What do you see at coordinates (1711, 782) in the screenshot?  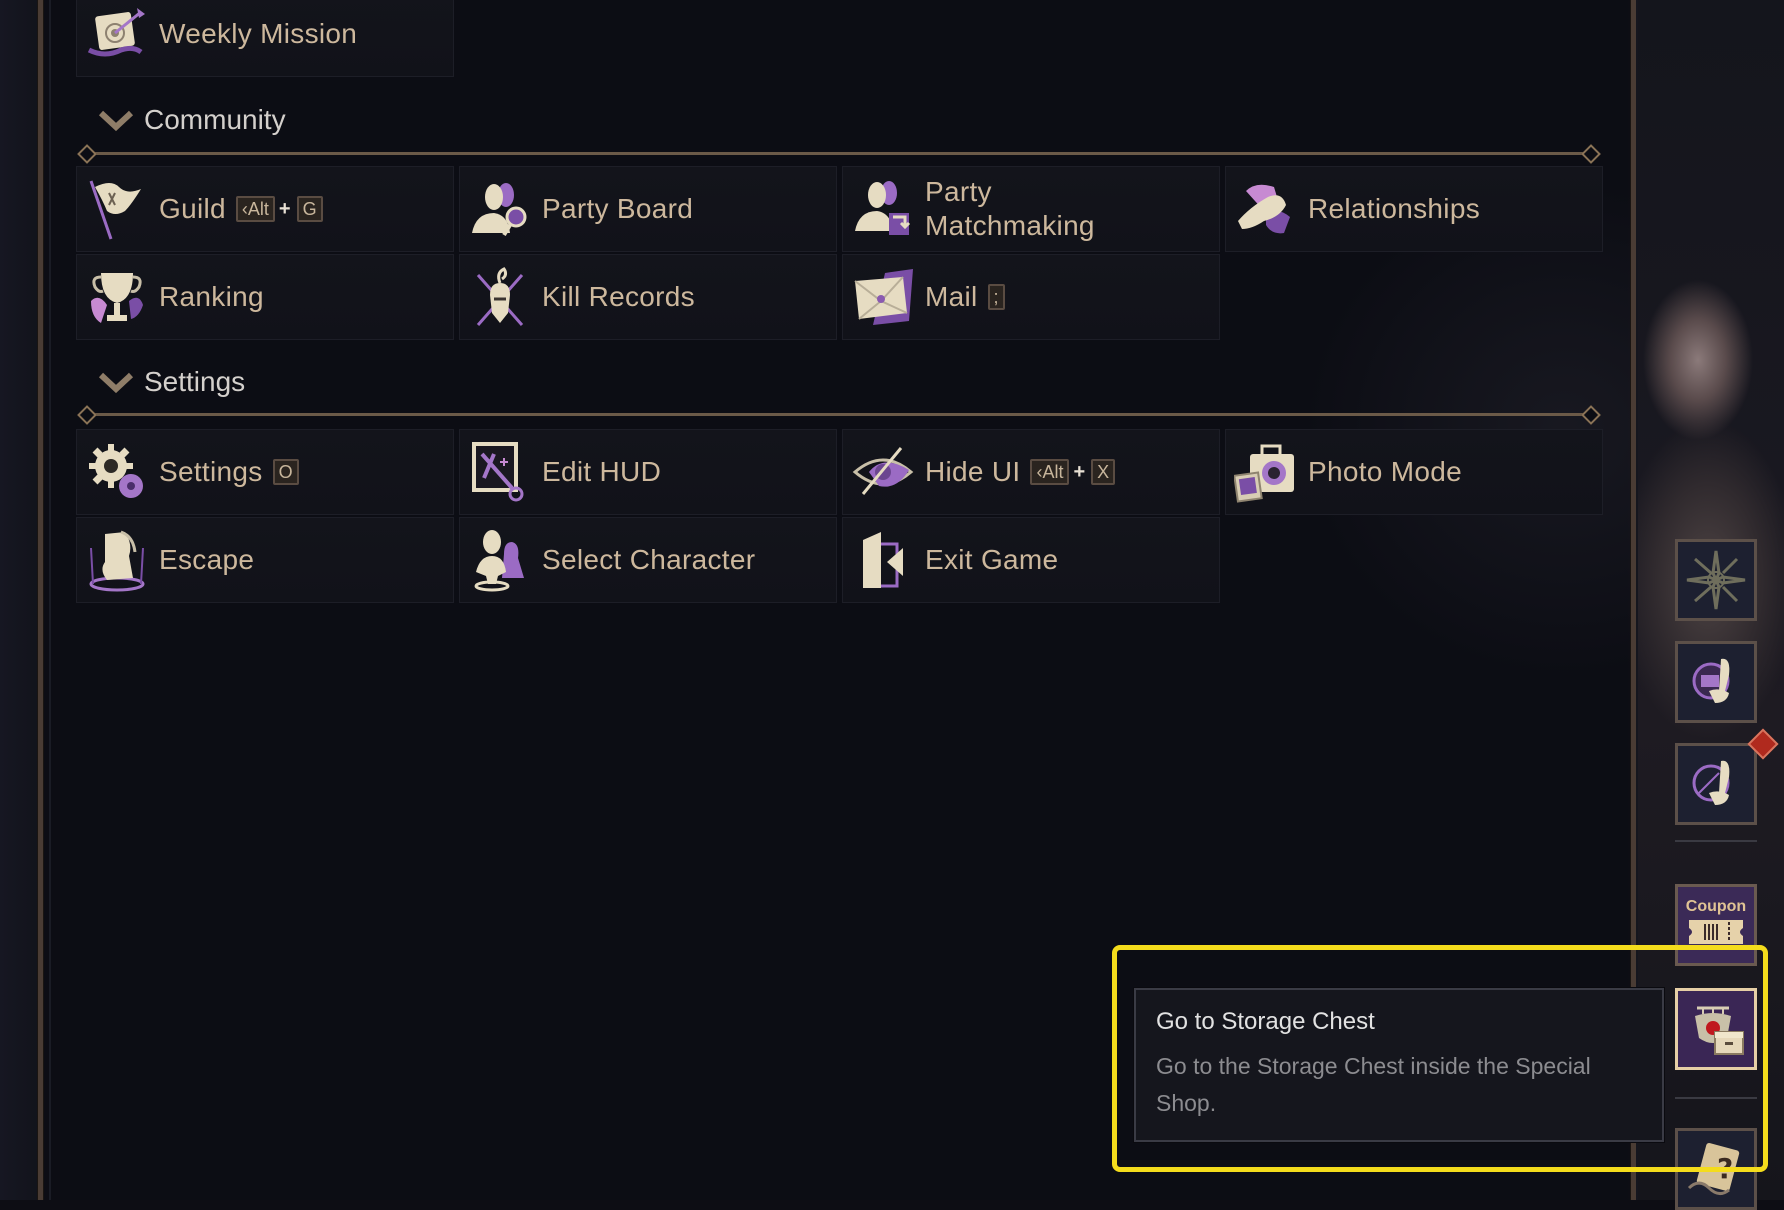 I see `fan-icon` at bounding box center [1711, 782].